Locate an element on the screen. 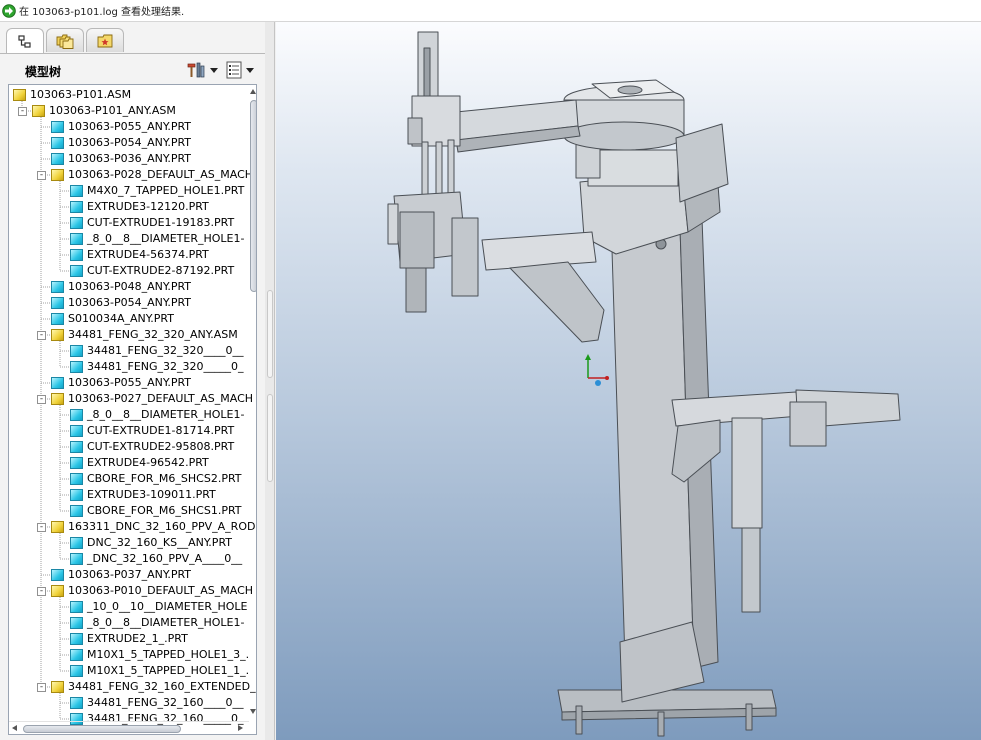 The image size is (981, 740). tree-item-part: M10X1_5_TAPPED_HOLE1_1_. is located at coordinates (159, 671).